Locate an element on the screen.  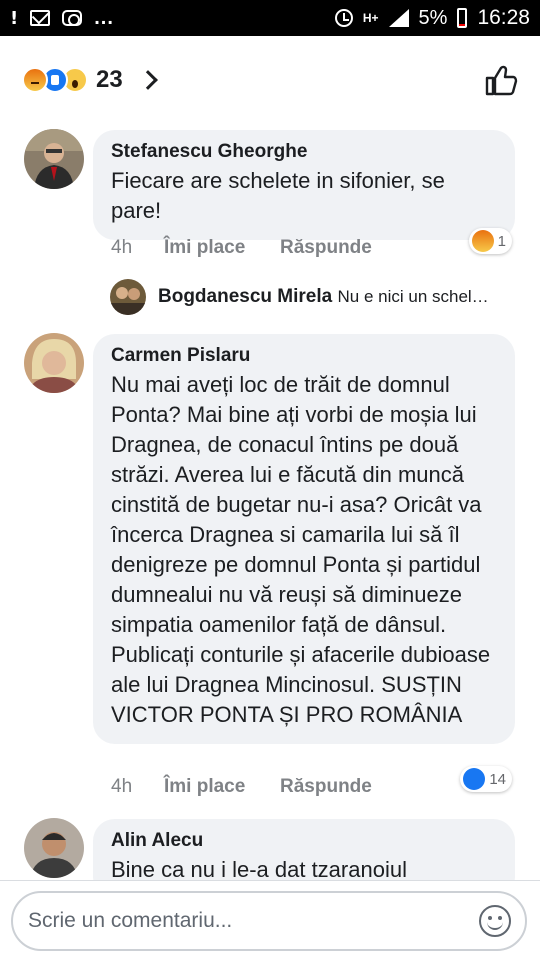
comment-author: Alin Alecu is located at coordinates (304, 841).